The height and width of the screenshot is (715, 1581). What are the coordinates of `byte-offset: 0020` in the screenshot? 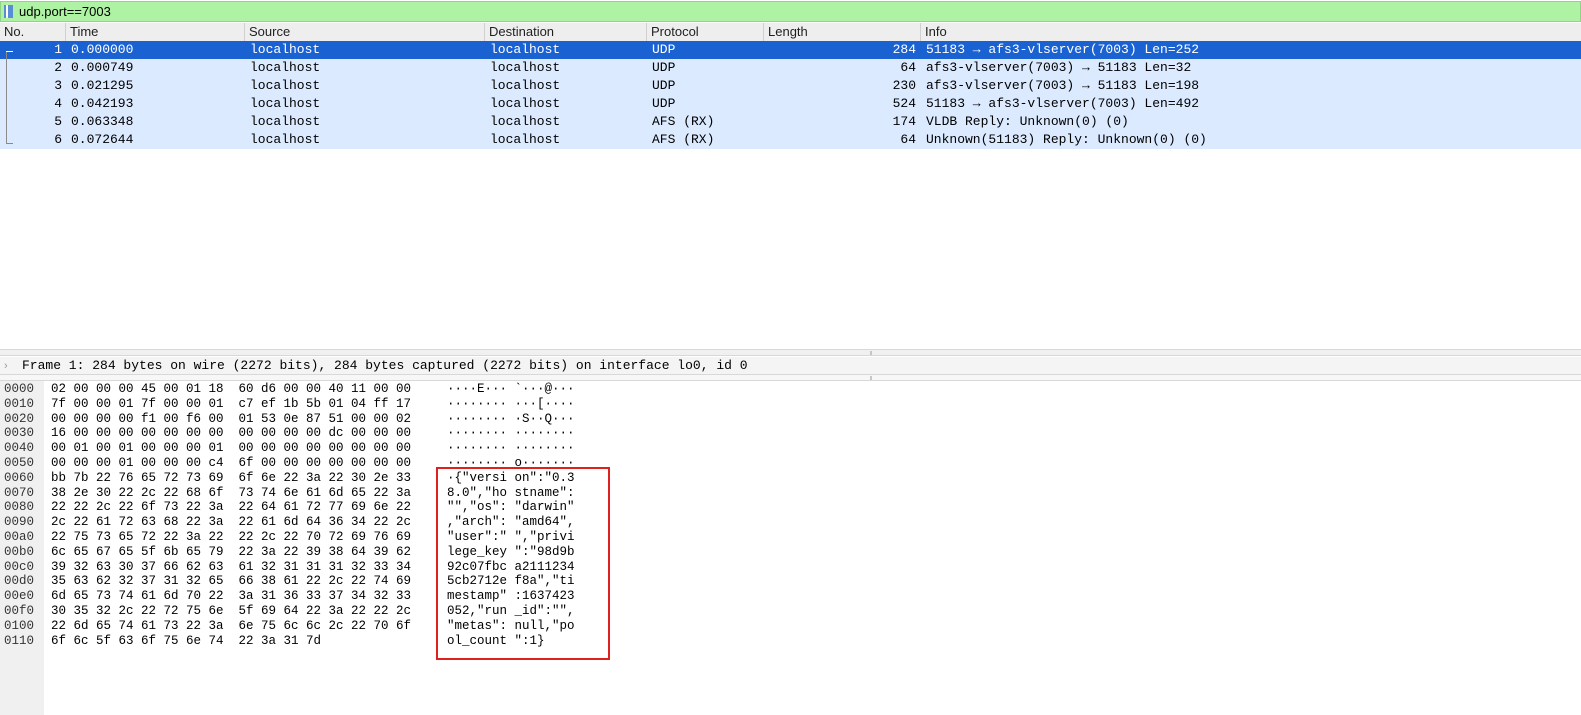 It's located at (19, 418).